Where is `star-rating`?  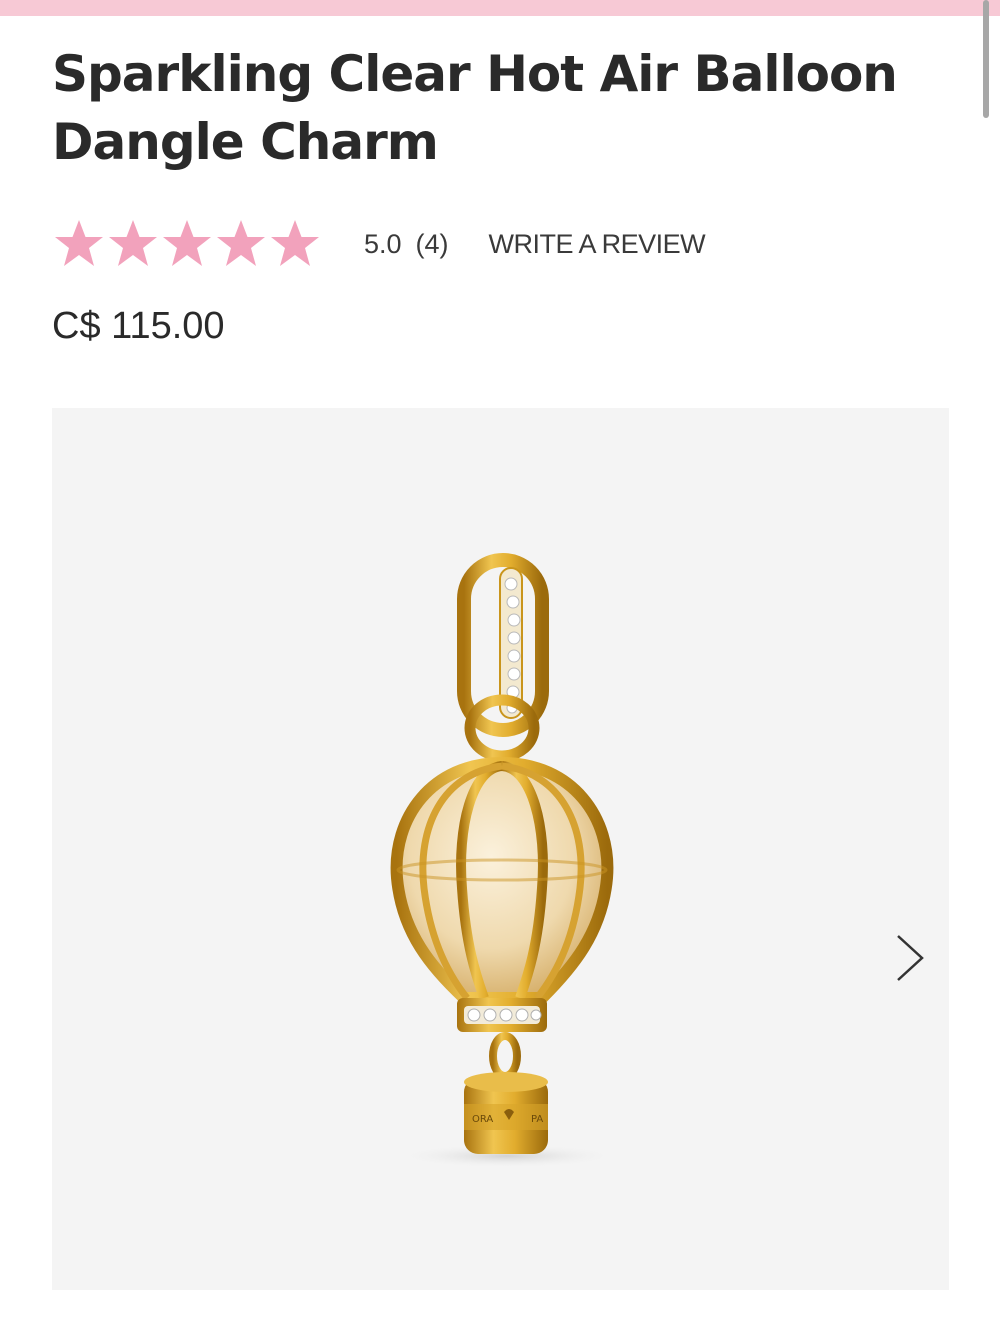
star-rating is located at coordinates (187, 244).